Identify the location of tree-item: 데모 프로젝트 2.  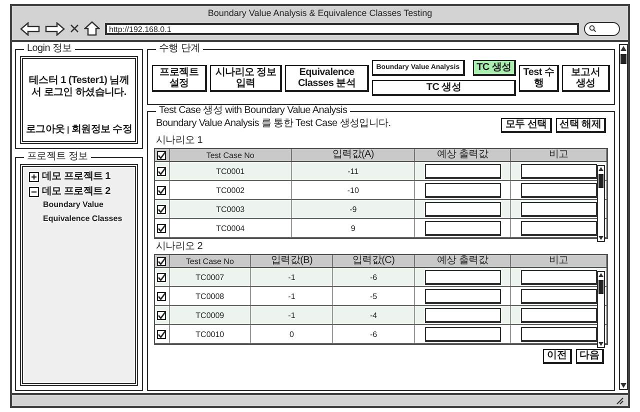
(76, 192).